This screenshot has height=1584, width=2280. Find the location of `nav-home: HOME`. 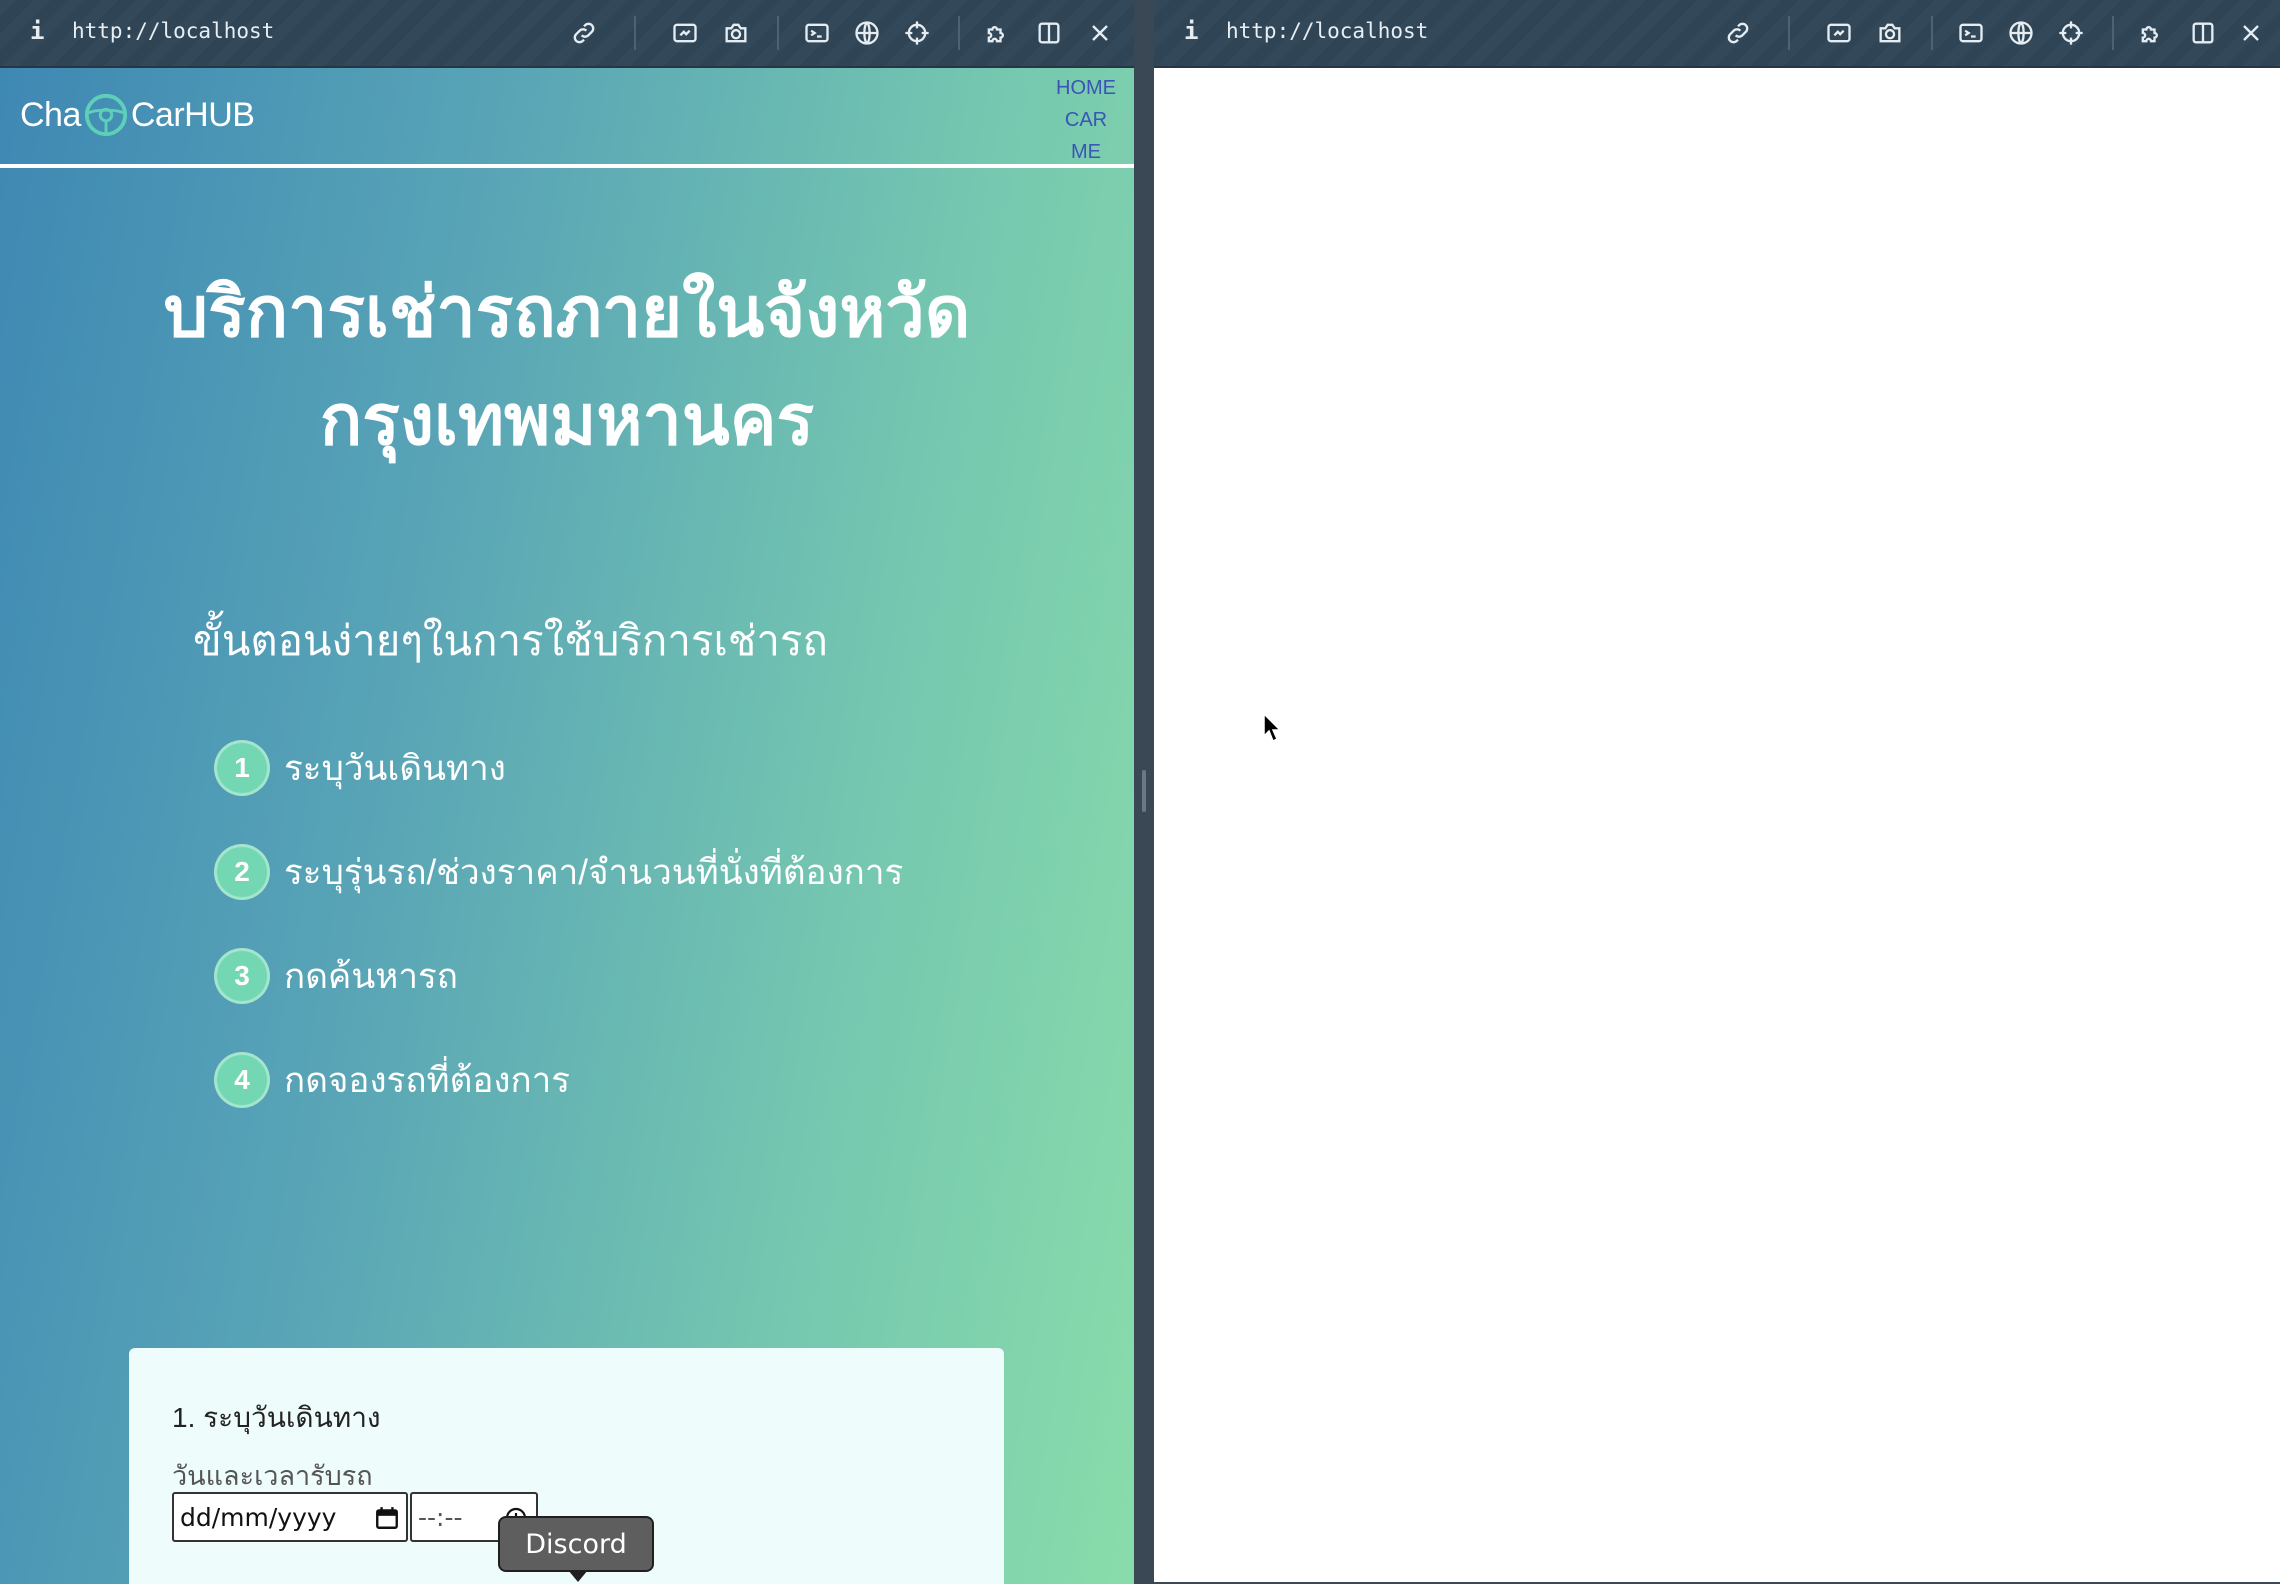

nav-home: HOME is located at coordinates (1086, 88).